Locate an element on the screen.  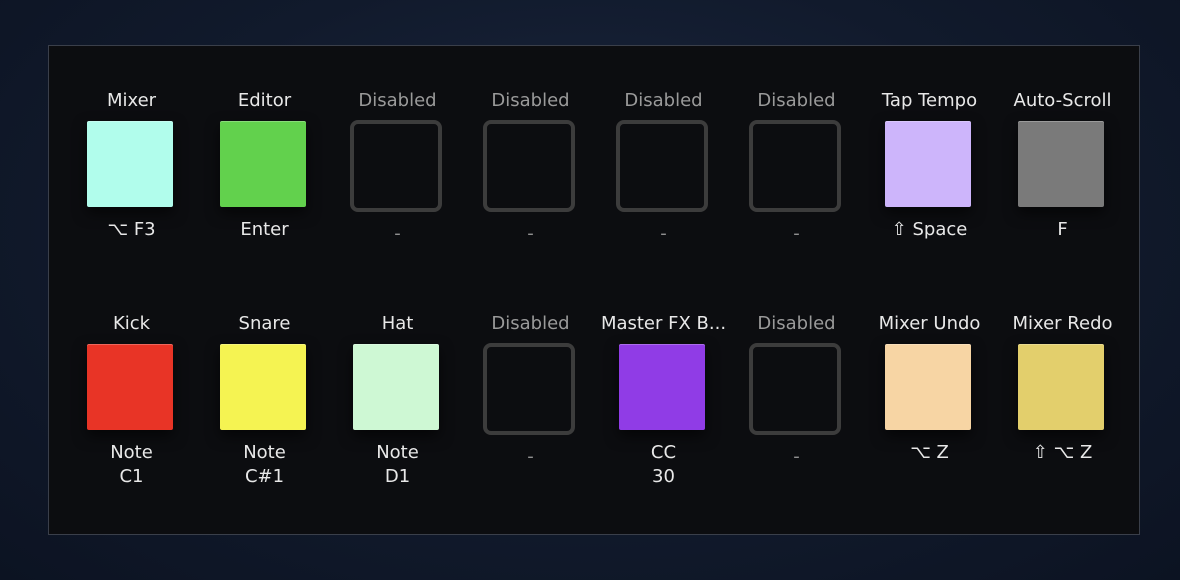
pad-cell: Snare Note C#1 is located at coordinates (264, 413).